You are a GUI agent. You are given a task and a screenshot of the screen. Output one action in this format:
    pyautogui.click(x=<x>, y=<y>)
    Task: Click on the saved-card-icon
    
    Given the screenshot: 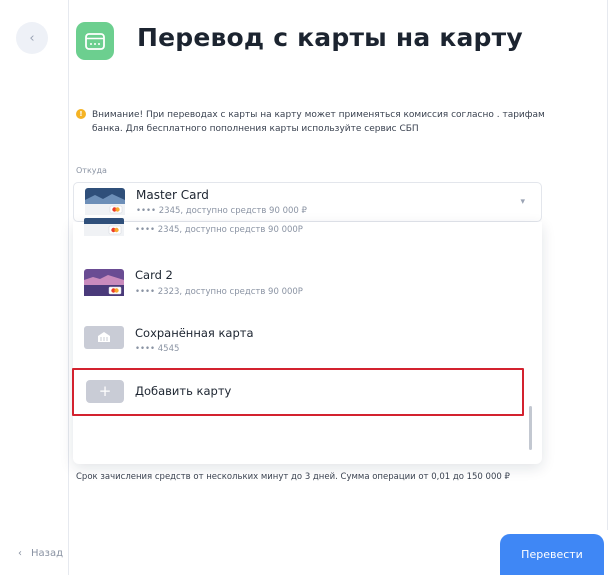 What is the action you would take?
    pyautogui.click(x=104, y=337)
    